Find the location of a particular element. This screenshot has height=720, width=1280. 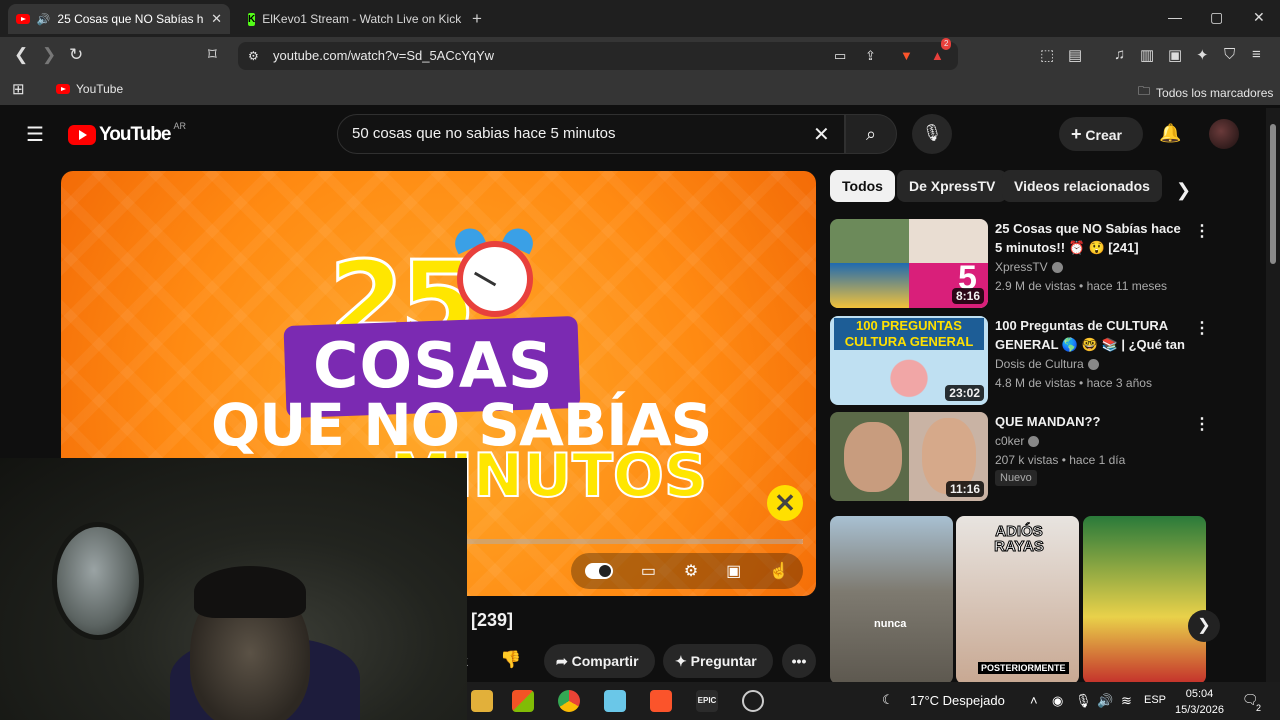

wifi-icon: ≋ is located at coordinates (1126, 701).